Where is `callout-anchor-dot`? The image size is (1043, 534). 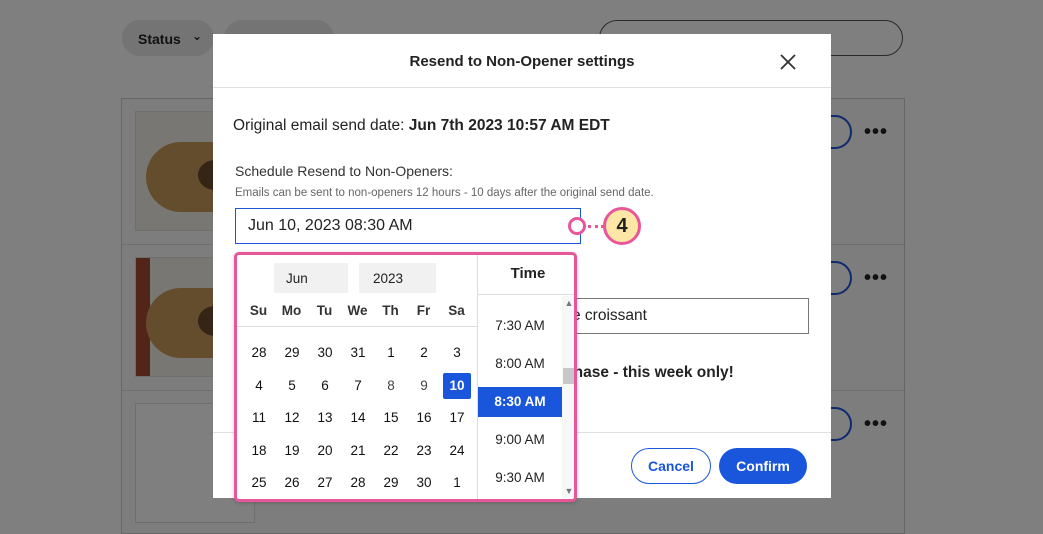
callout-anchor-dot is located at coordinates (577, 226).